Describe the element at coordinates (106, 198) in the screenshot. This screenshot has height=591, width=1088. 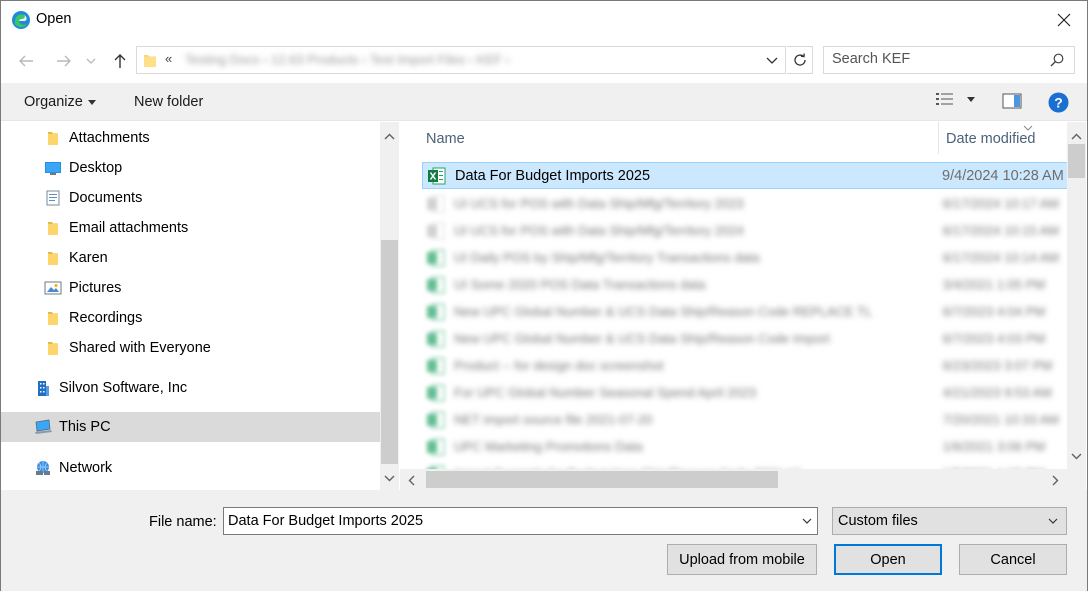
I see `nav-item-label: Documents` at that location.